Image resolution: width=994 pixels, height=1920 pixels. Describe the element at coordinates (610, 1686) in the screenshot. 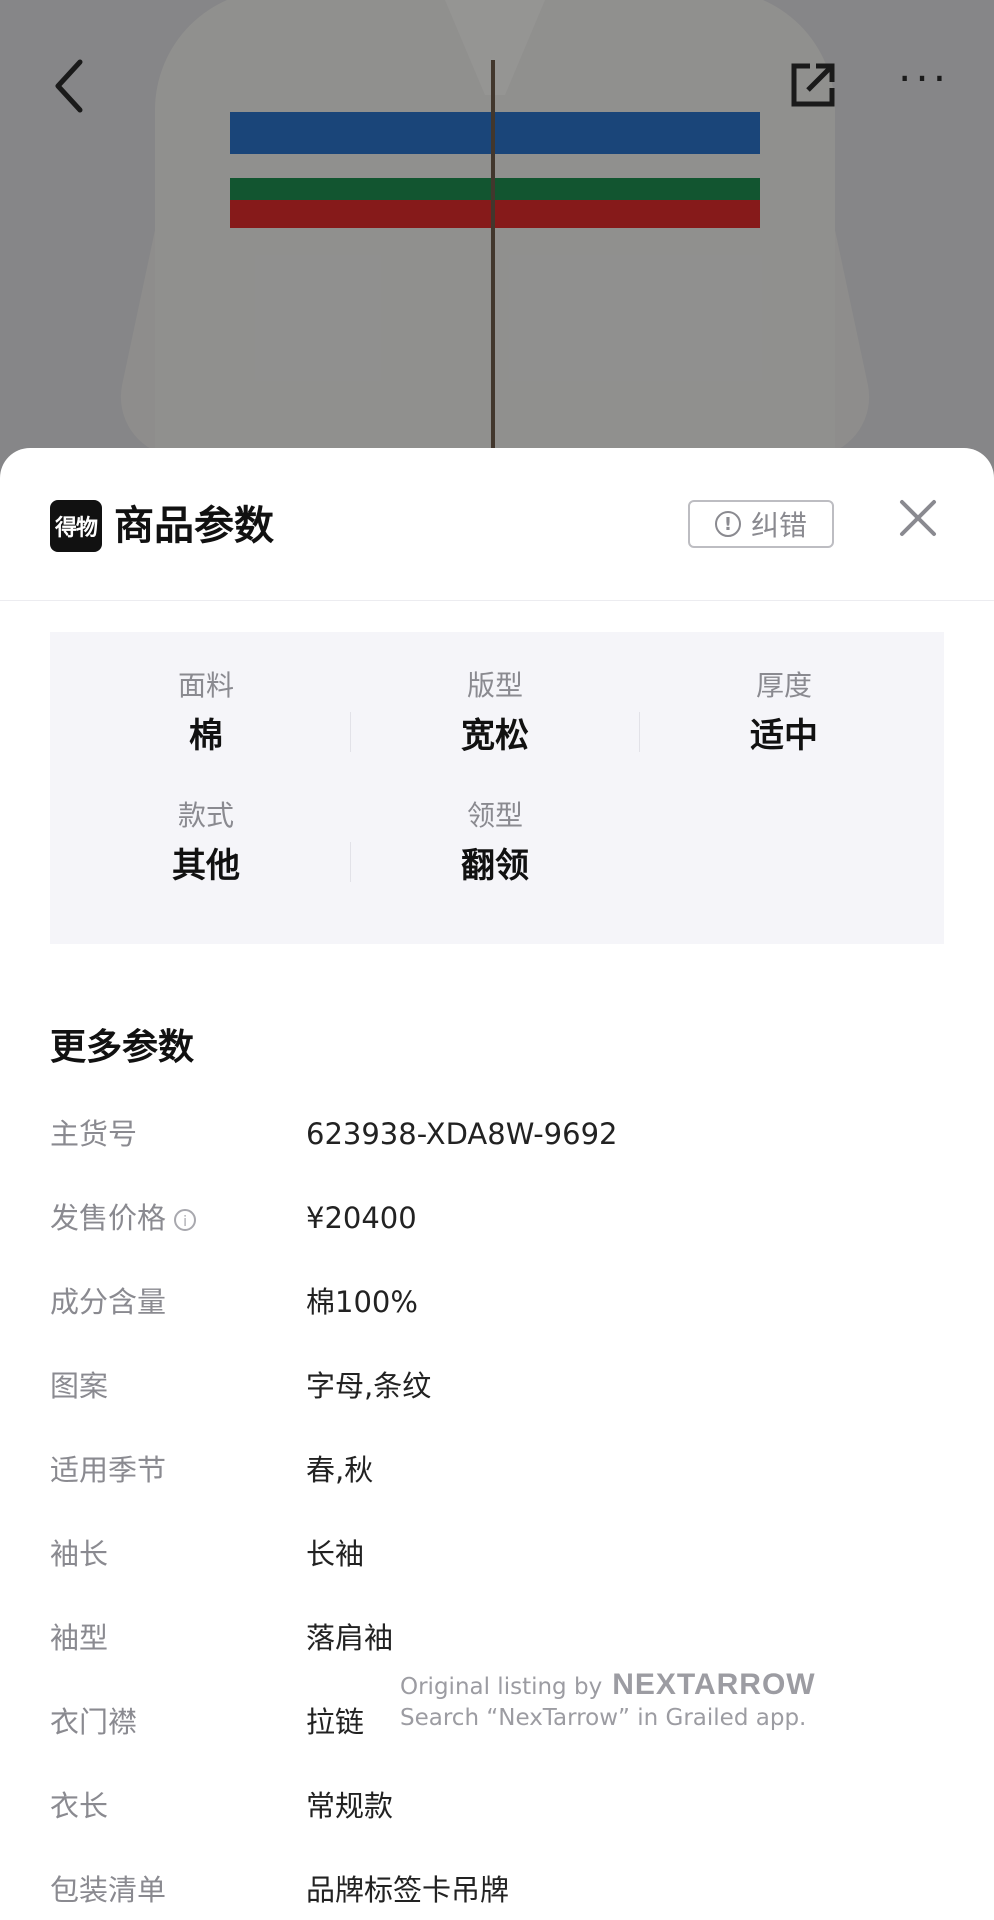

I see `watermark-line1: Original listing by NEXTARROW` at that location.